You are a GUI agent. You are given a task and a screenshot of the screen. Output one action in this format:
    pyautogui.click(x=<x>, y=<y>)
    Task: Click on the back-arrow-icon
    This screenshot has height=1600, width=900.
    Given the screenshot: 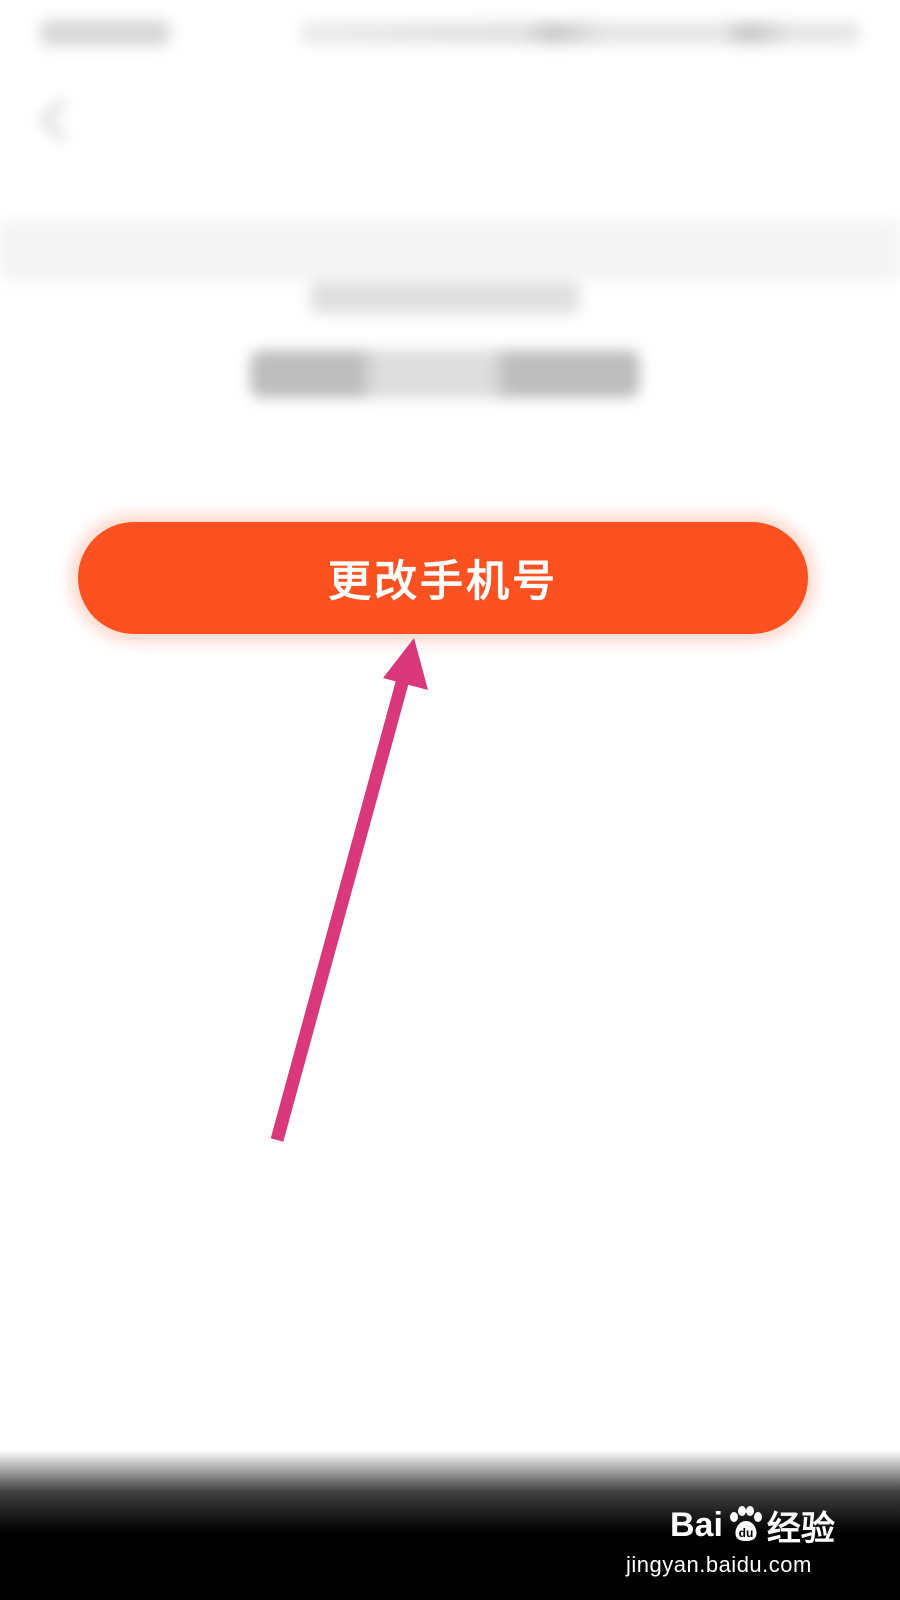 What is the action you would take?
    pyautogui.click(x=53, y=123)
    